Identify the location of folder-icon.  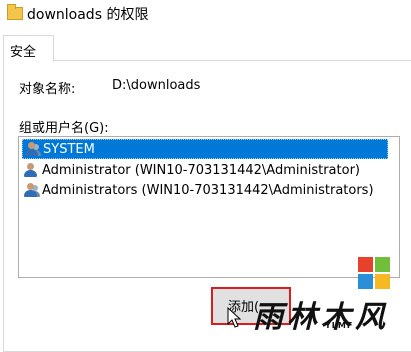
(15, 12).